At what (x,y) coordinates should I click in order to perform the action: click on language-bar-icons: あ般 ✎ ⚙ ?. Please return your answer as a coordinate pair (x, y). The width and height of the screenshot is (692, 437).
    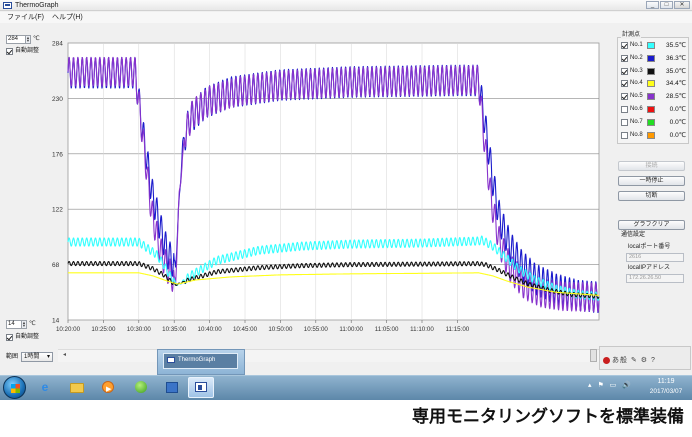
    Looking at the image, I should click on (634, 361).